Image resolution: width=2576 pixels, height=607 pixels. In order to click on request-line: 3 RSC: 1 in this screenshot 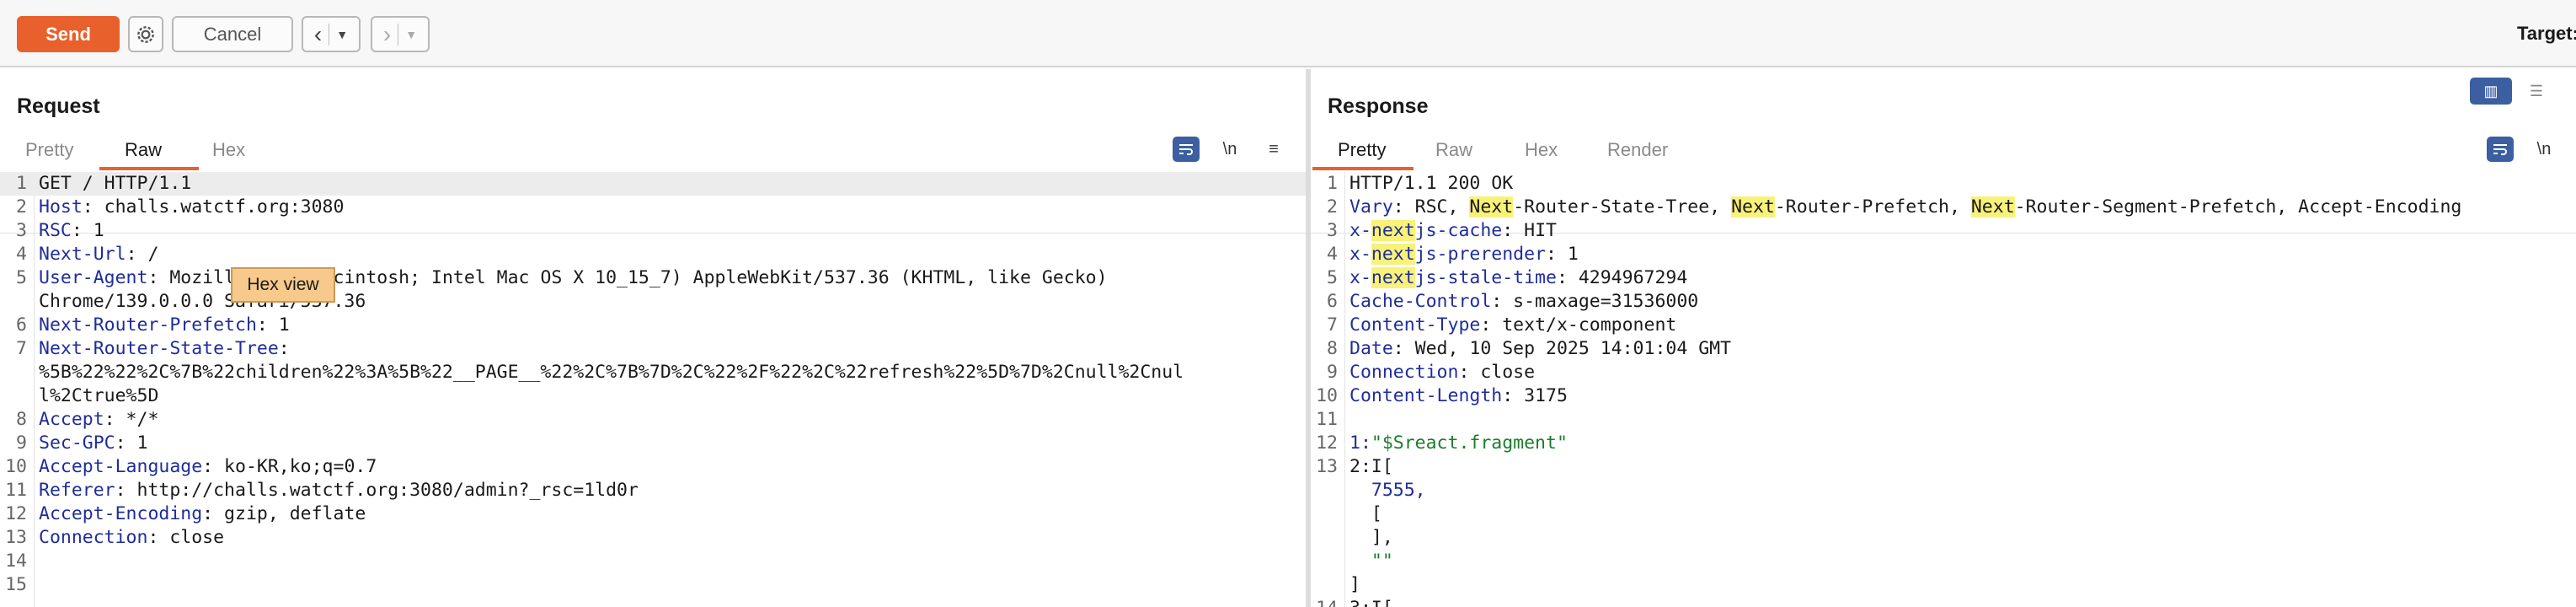, I will do `click(653, 231)`.